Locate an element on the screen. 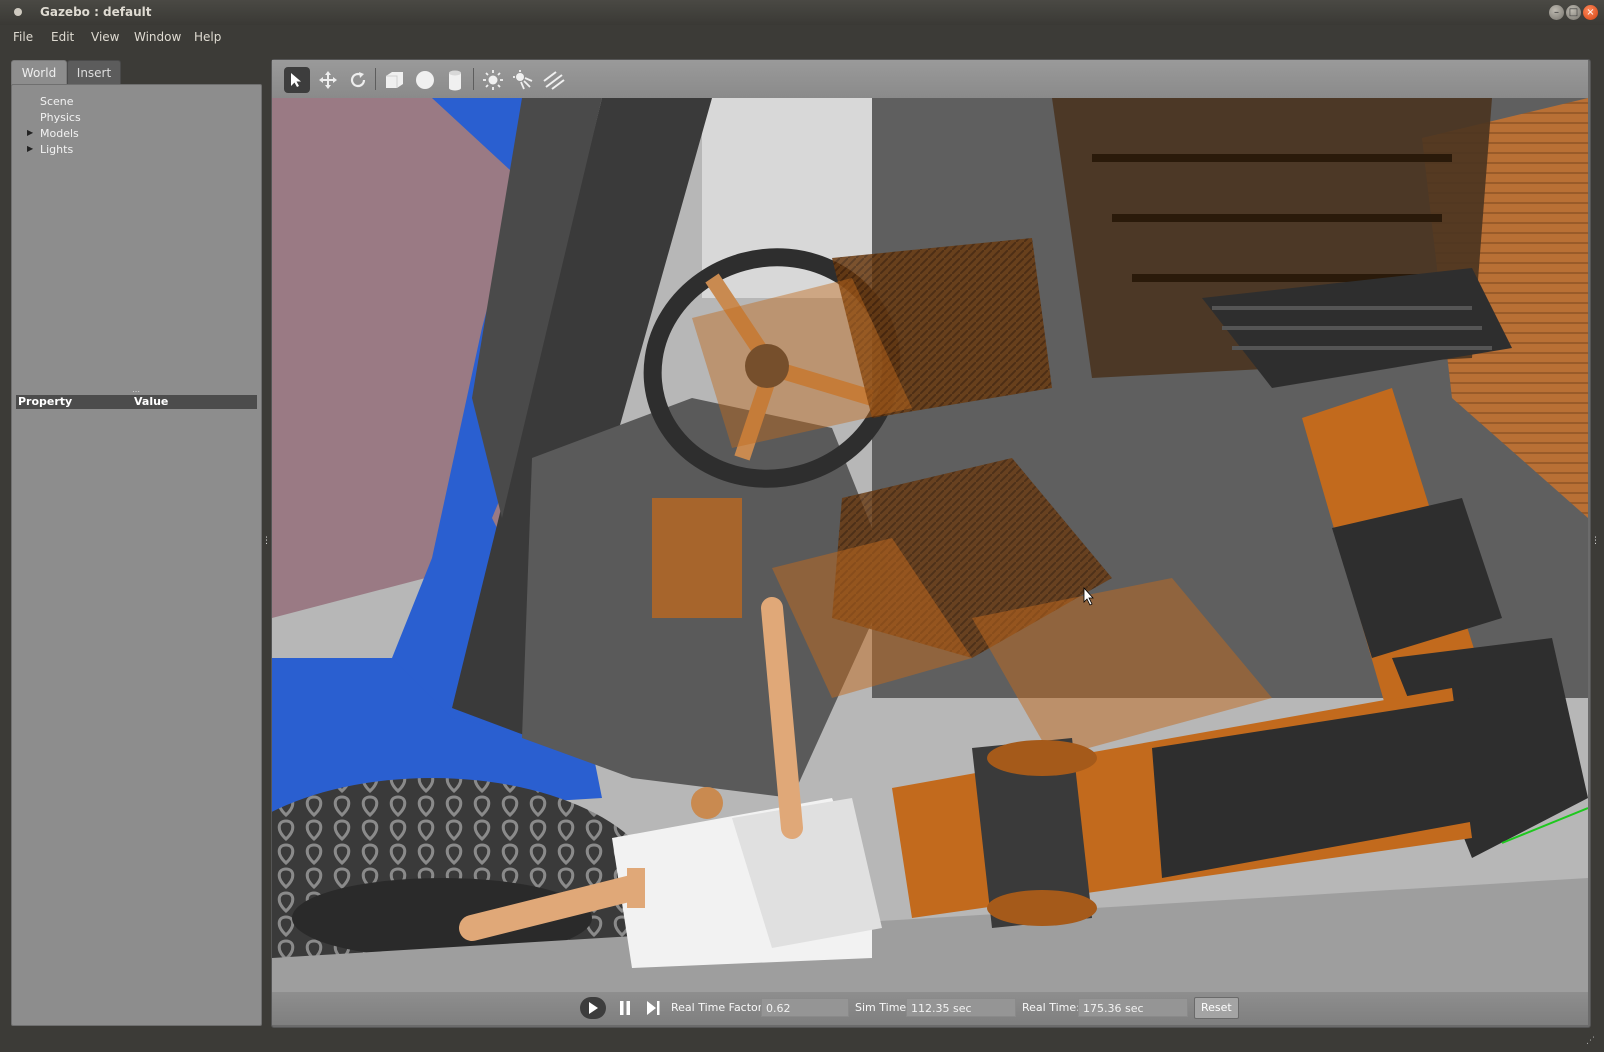 Image resolution: width=1604 pixels, height=1052 pixels. play-button is located at coordinates (593, 1008).